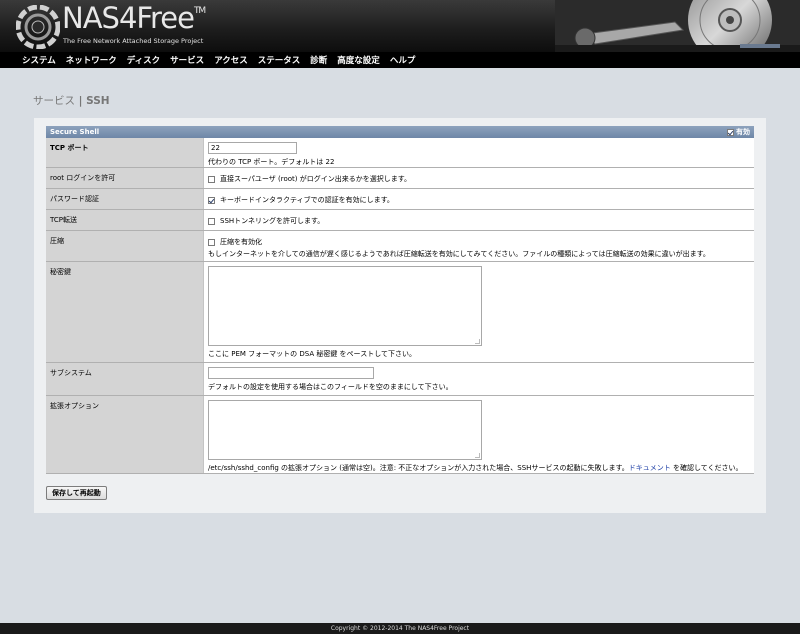  Describe the element at coordinates (730, 132) in the screenshot. I see `enable-checkbox` at that location.